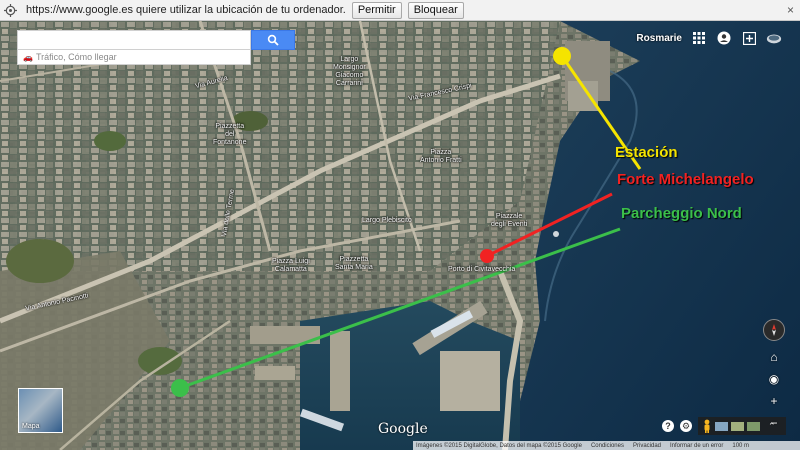 The image size is (800, 450). Describe the element at coordinates (387, 220) in the screenshot. I see `map-label-largo-plebiscito: Largo Plebiscito` at that location.